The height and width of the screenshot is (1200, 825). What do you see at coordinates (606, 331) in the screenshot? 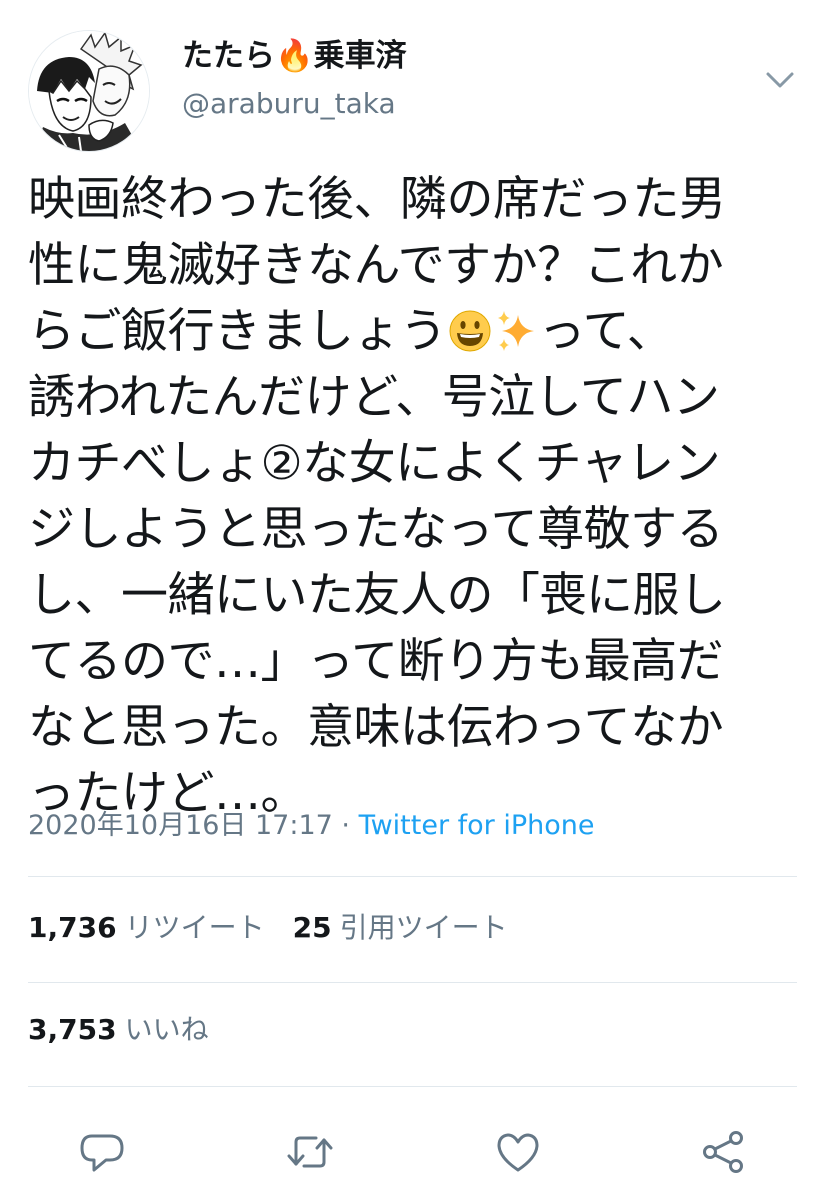
I see `tweet-text-line: って、` at bounding box center [606, 331].